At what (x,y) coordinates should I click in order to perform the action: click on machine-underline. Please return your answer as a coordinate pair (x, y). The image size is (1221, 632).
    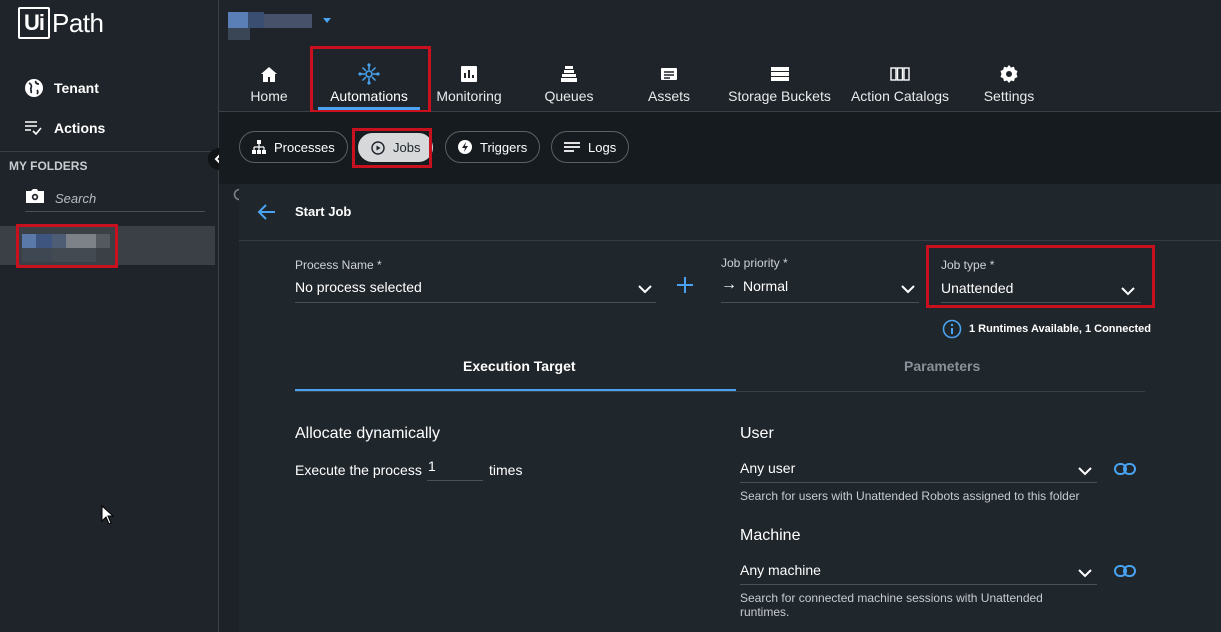
    Looking at the image, I should click on (918, 584).